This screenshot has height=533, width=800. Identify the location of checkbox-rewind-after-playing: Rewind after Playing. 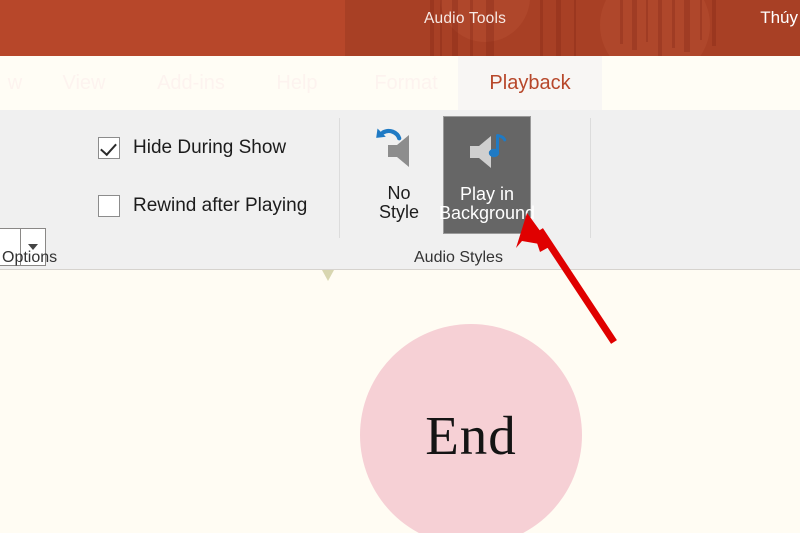
(202, 206).